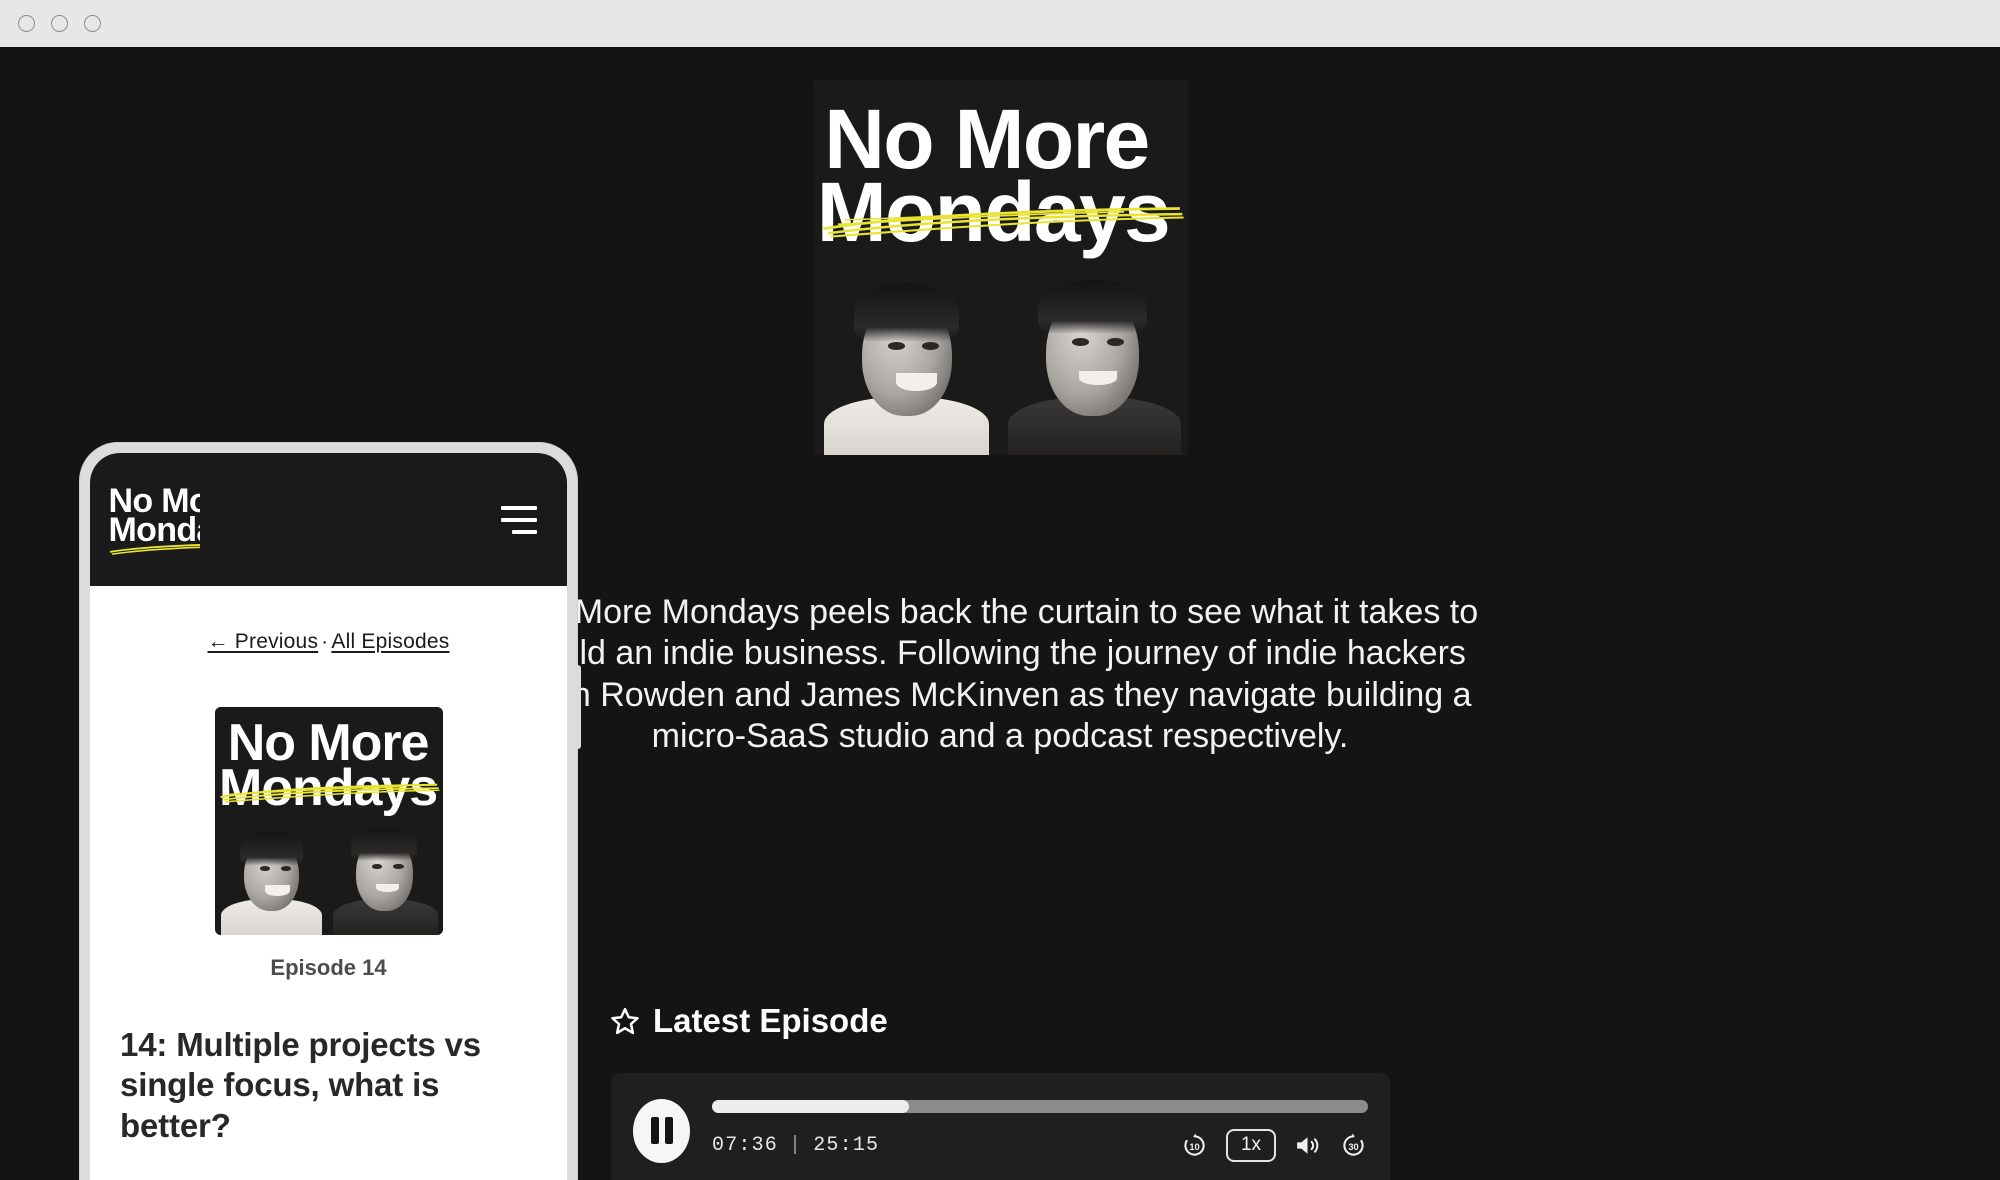 This screenshot has height=1180, width=2000. What do you see at coordinates (770, 1020) in the screenshot?
I see `latest-episode-label: Latest Episode` at bounding box center [770, 1020].